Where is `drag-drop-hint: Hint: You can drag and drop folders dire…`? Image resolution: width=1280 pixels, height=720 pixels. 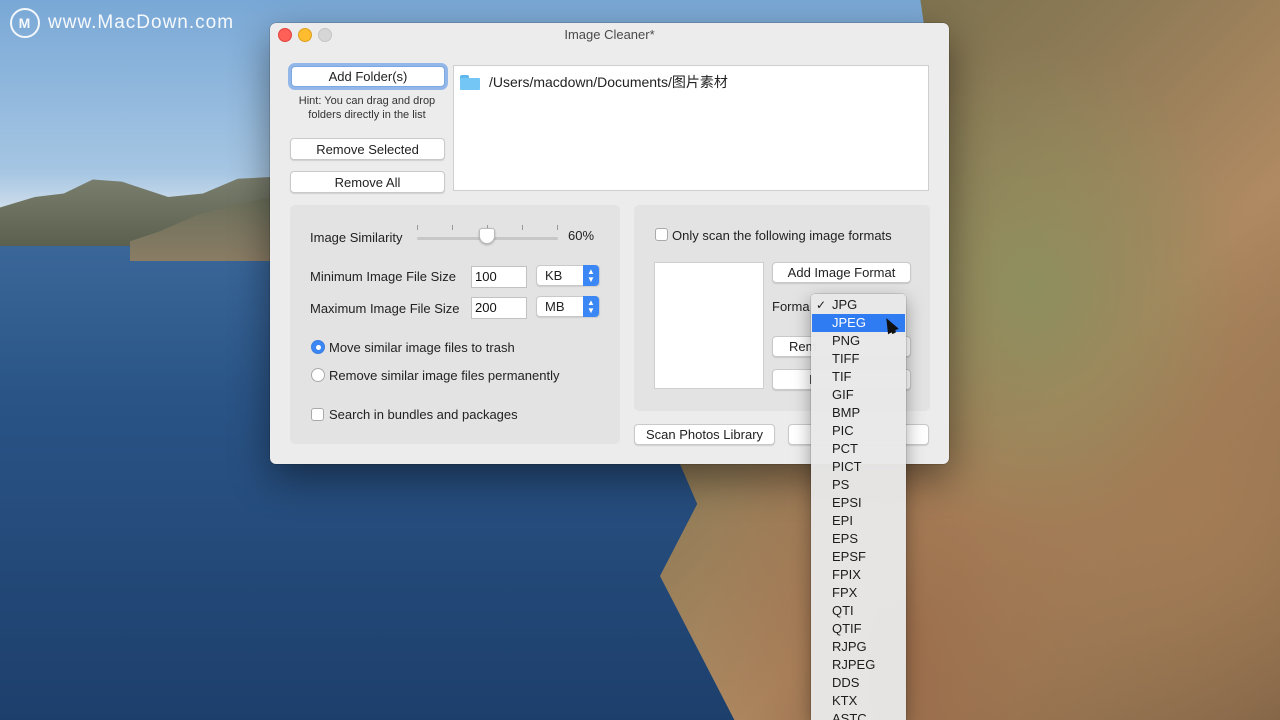 drag-drop-hint: Hint: You can drag and drop folders dire… is located at coordinates (367, 108).